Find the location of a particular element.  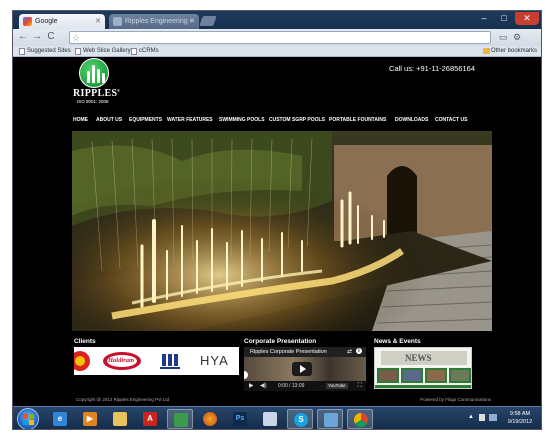

tab-google: Google ✕ is located at coordinates (62, 21).